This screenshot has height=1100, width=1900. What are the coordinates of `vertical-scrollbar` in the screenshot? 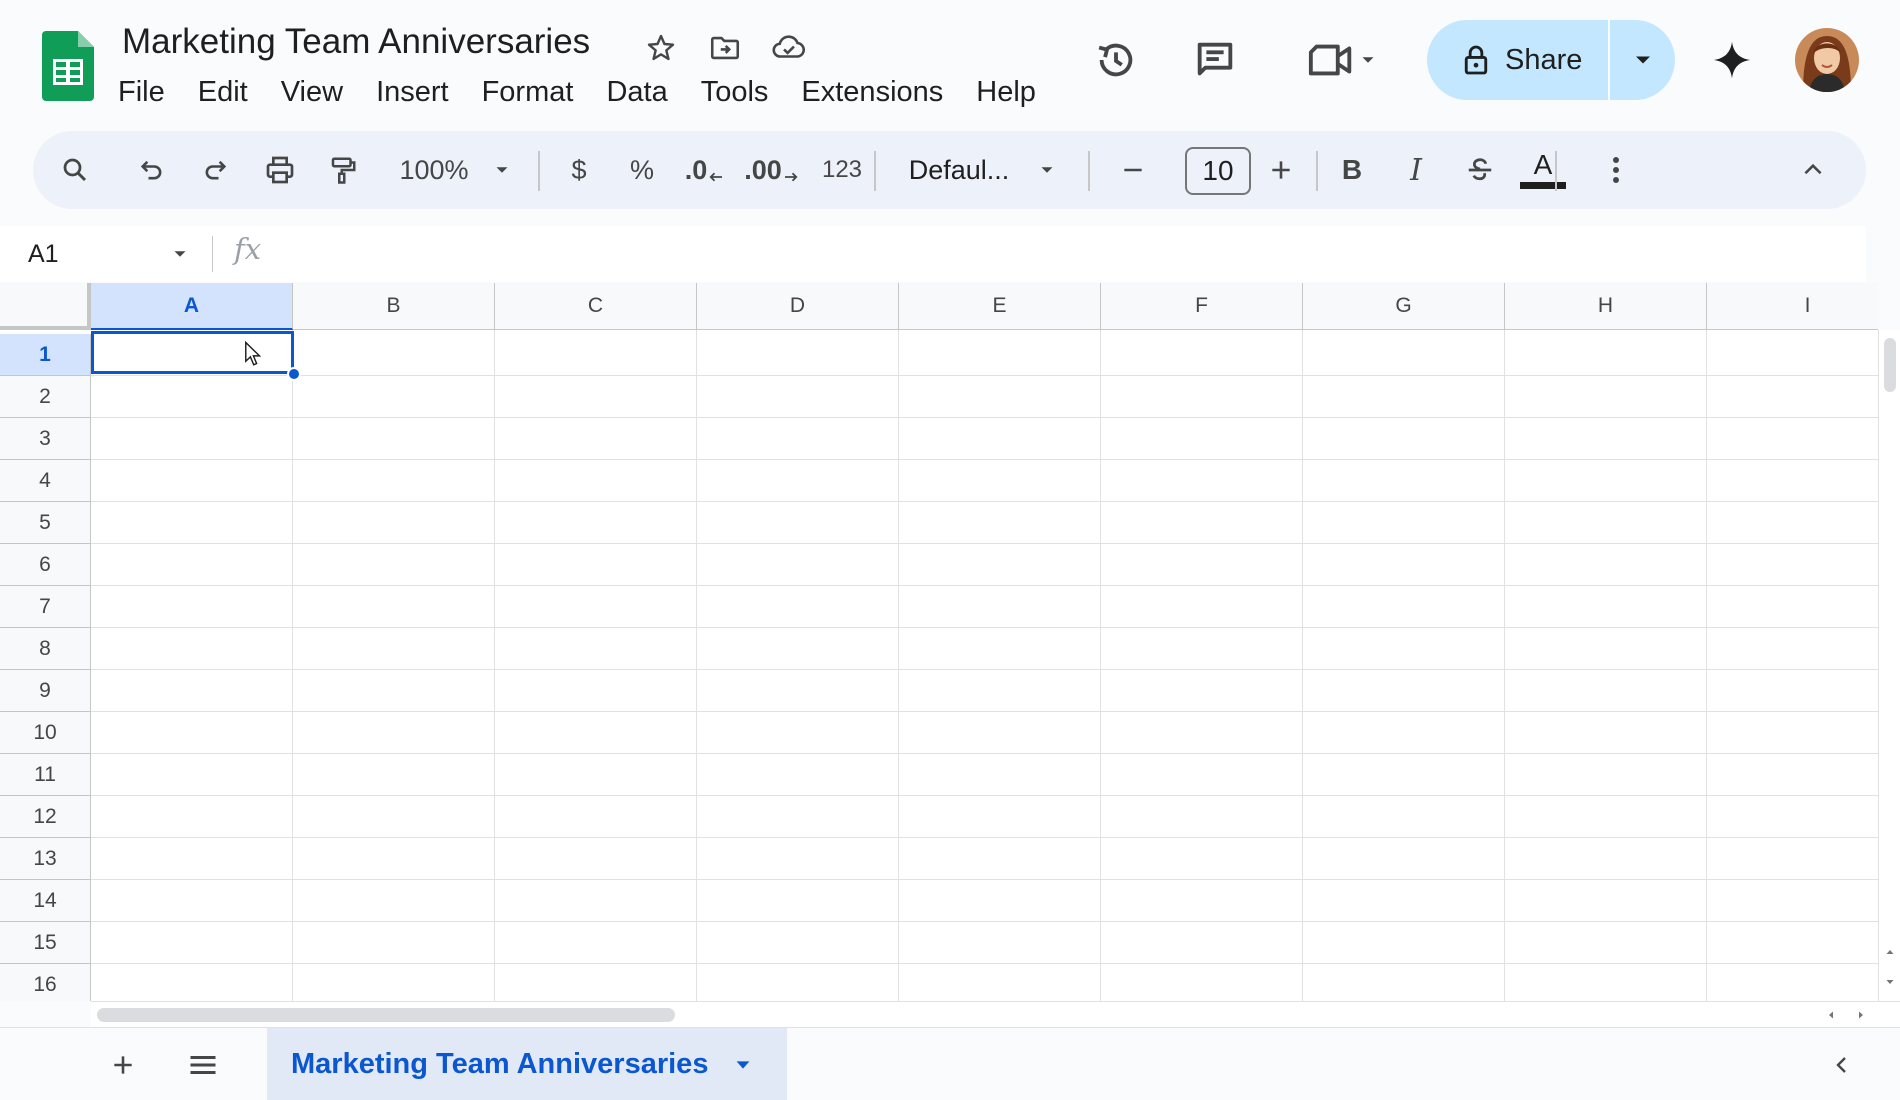 It's located at (1889, 665).